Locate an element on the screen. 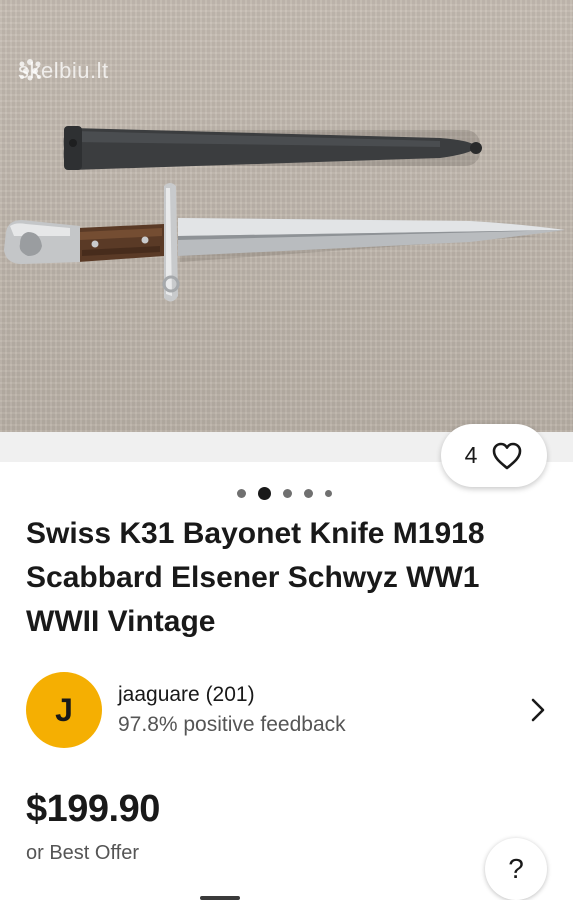  seller-row: J jaaguare (201) 97.8% positive feedback is located at coordinates (287, 710).